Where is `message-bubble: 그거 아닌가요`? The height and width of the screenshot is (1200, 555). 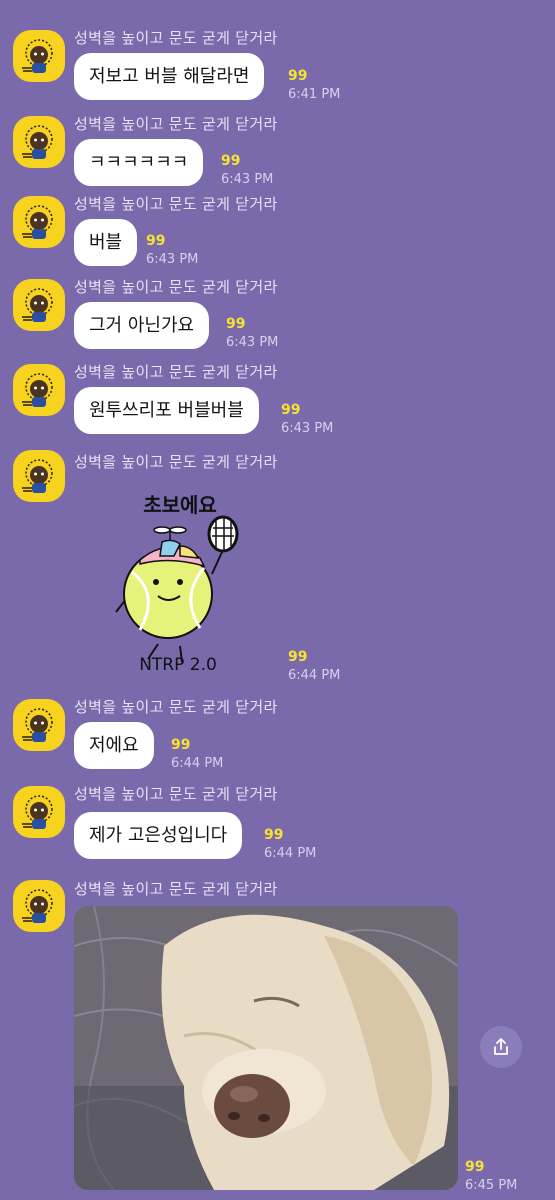
message-bubble: 그거 아닌가요 is located at coordinates (142, 325).